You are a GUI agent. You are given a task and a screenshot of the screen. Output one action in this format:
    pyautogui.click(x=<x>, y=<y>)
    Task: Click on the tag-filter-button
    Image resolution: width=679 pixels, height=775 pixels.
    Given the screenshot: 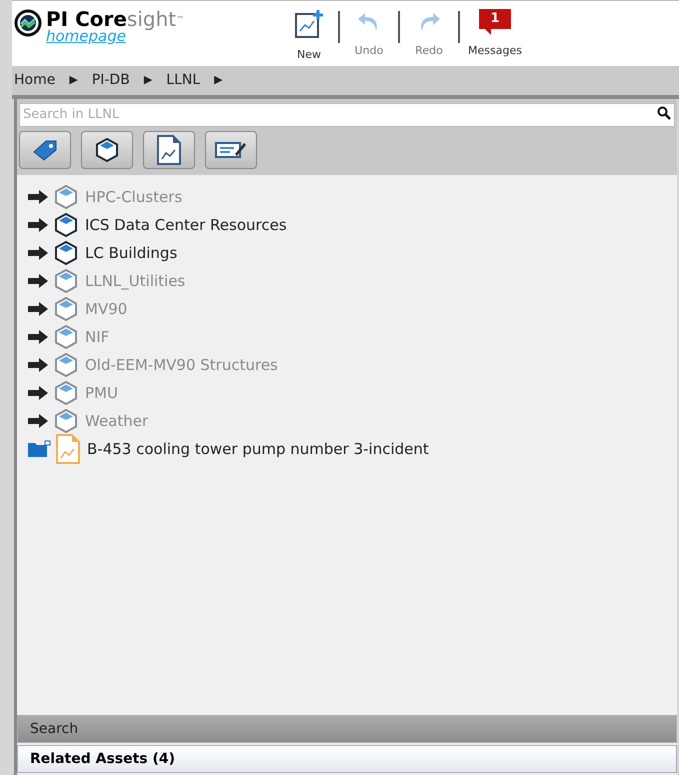 What is the action you would take?
    pyautogui.click(x=45, y=150)
    